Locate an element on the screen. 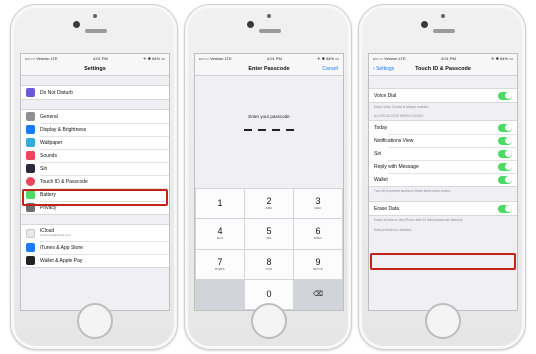 The width and height of the screenshot is (536, 354). cancel-button: Cancel is located at coordinates (330, 69).